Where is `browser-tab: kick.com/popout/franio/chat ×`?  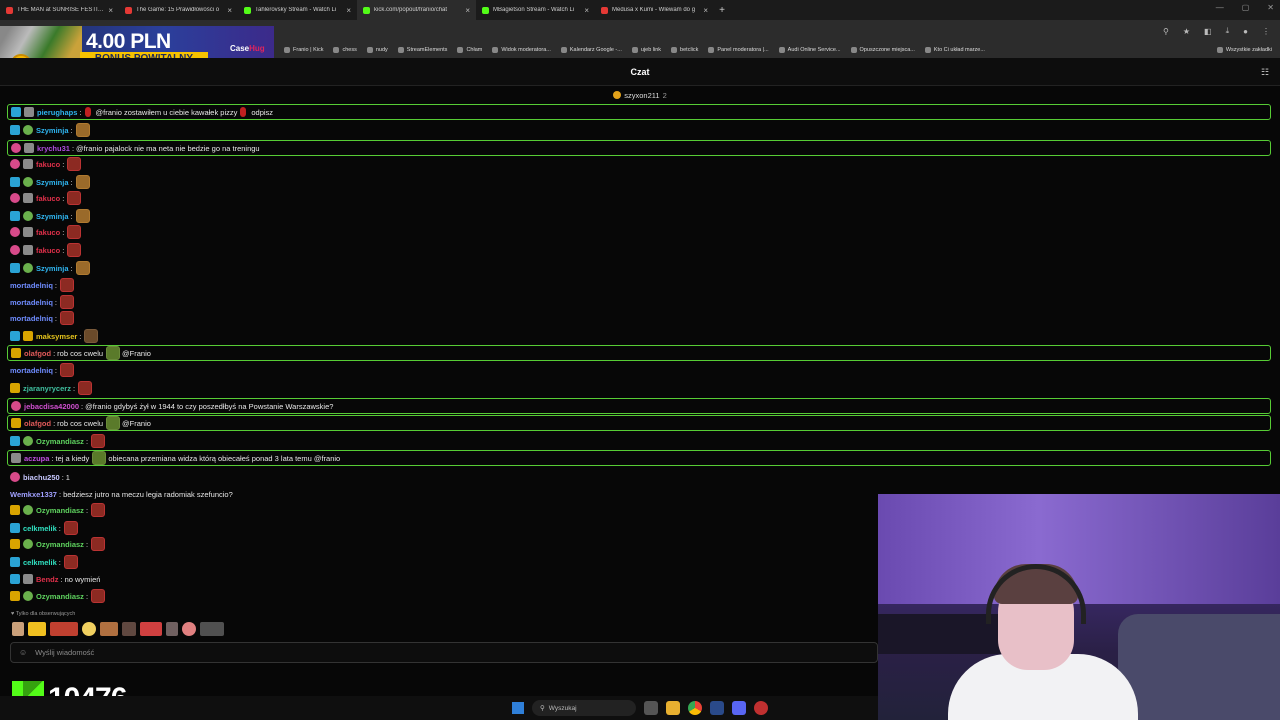 browser-tab: kick.com/popout/franio/chat × is located at coordinates (416, 10).